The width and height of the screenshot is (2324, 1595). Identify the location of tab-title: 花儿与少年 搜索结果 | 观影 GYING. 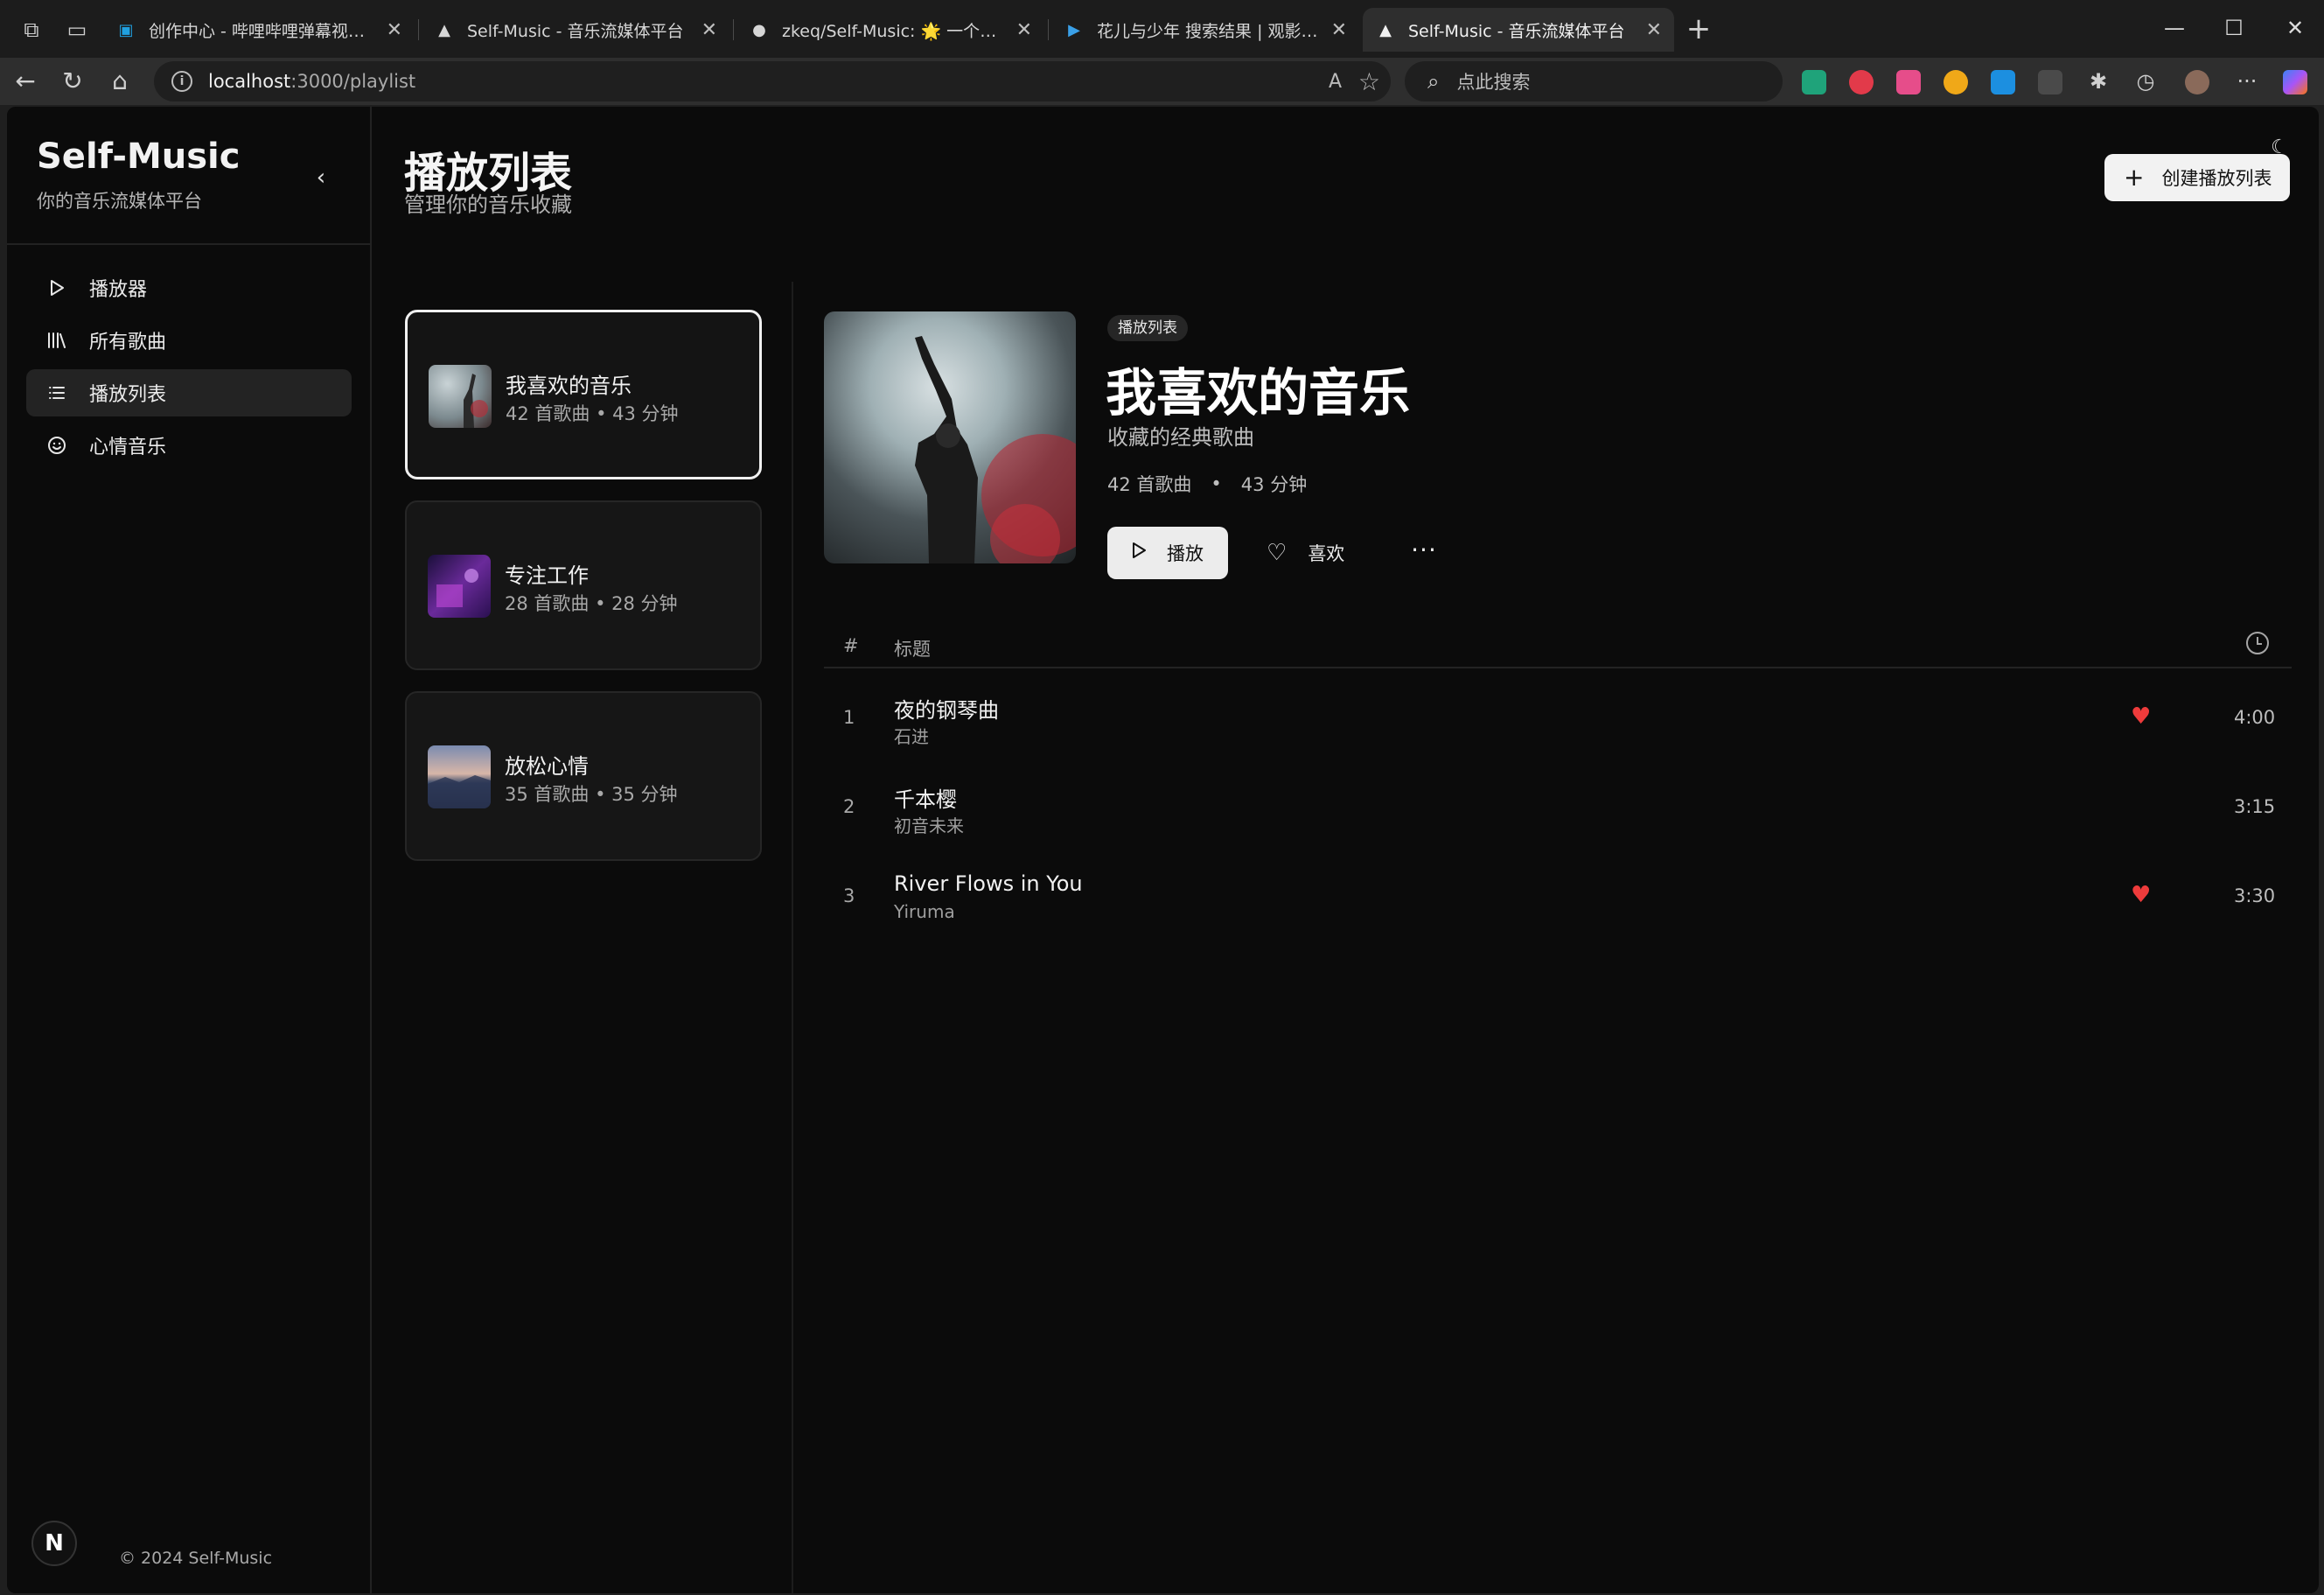
(1208, 31).